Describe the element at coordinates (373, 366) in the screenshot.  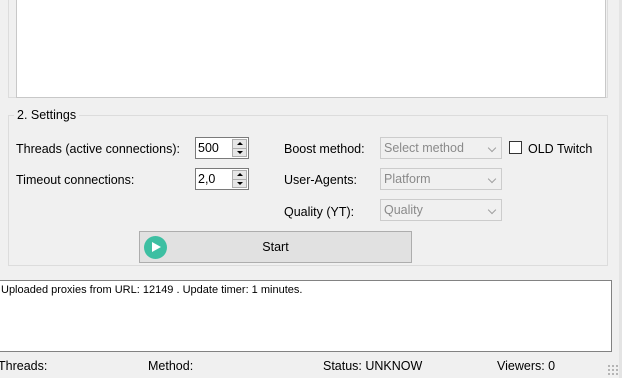
I see `status-state: Status: UNKNOW` at that location.